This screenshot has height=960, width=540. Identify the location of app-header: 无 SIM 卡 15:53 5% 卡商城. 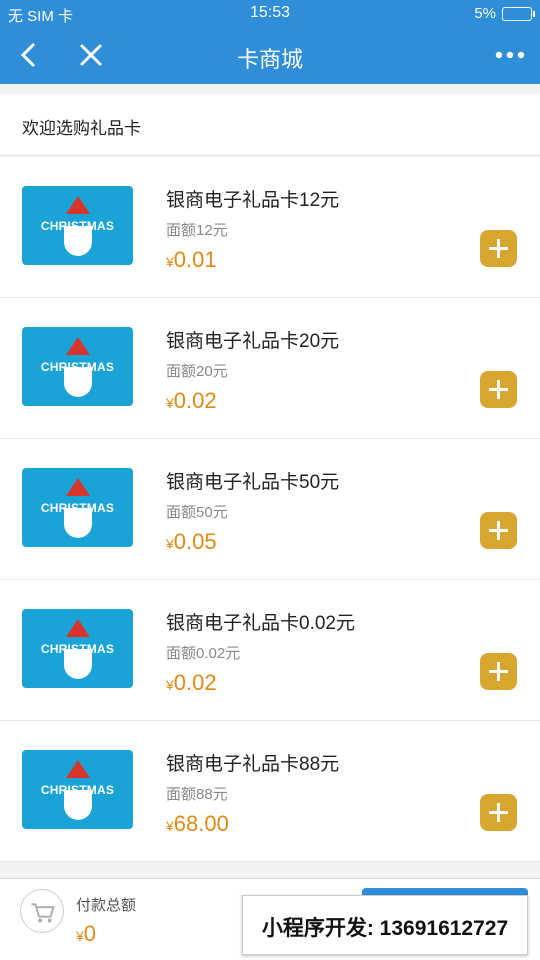
(270, 42).